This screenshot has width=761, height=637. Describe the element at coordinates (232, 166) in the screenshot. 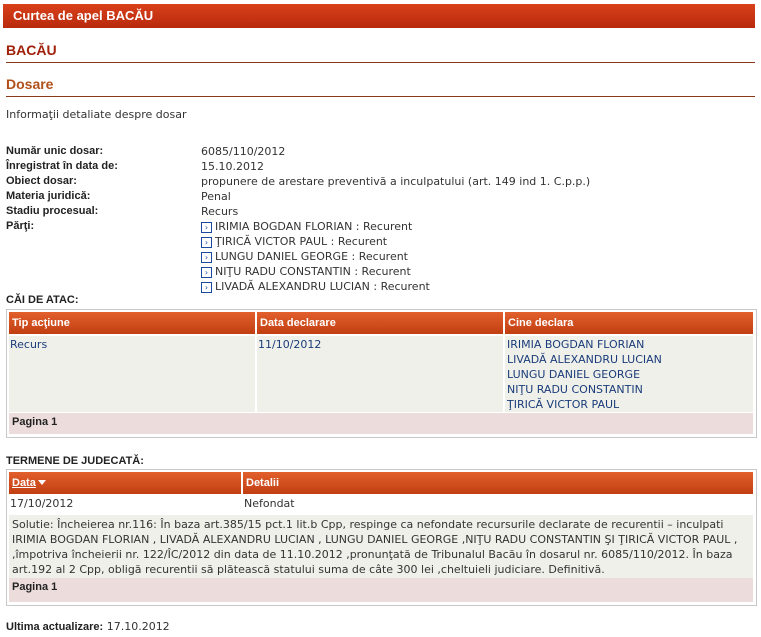

I see `info-value: 15.10.2012` at that location.